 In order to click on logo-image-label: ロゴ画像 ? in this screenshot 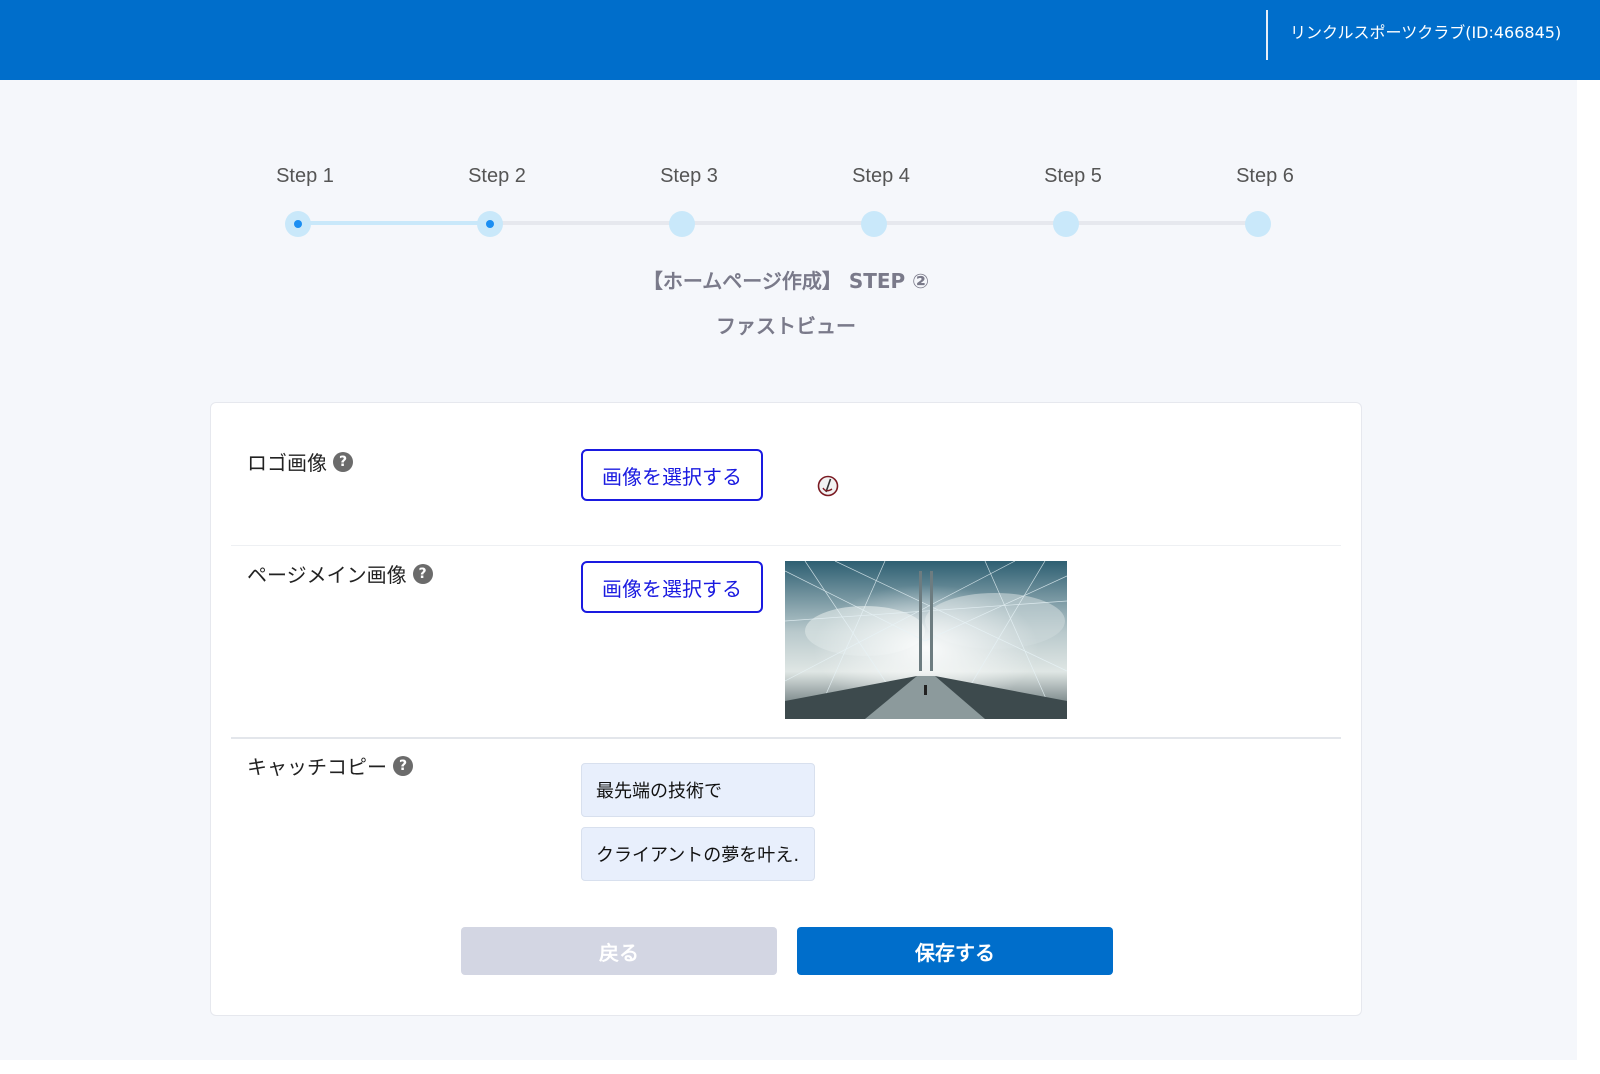, I will do `click(300, 461)`.